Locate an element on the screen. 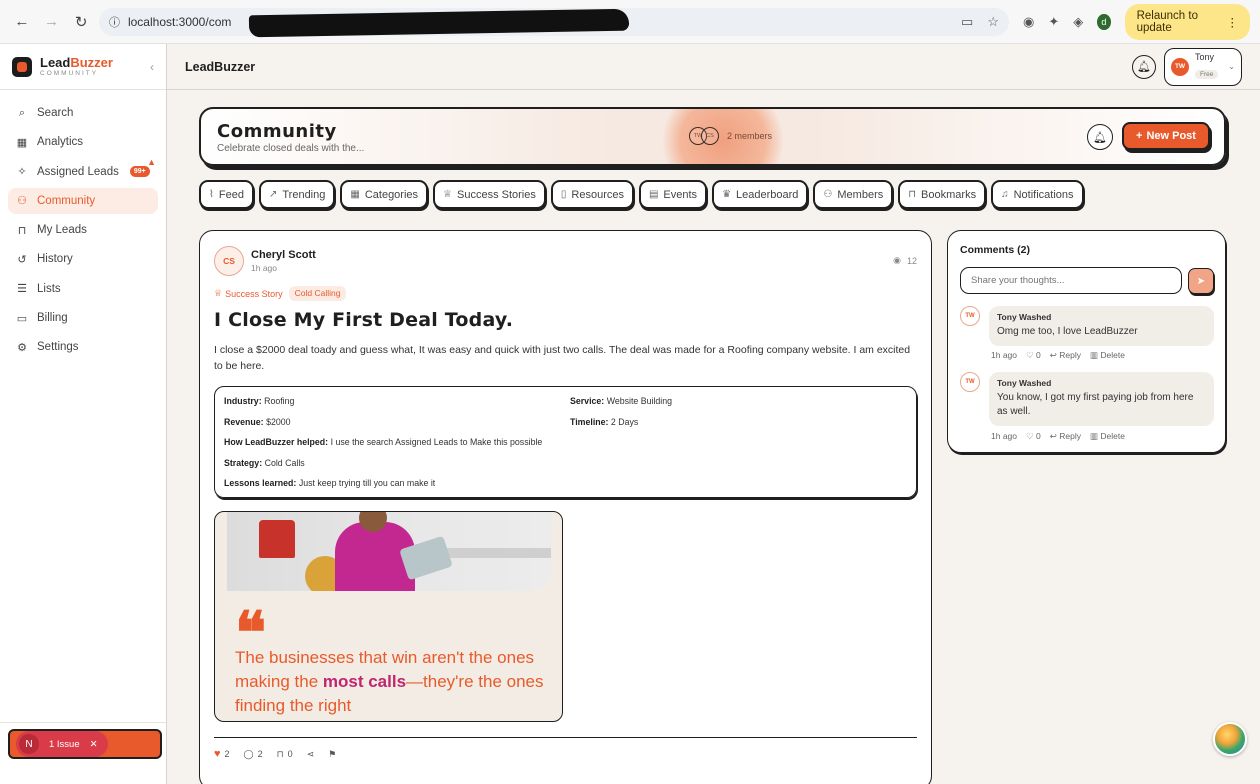  sidebar-item-search: ⌕ Search is located at coordinates (83, 113).